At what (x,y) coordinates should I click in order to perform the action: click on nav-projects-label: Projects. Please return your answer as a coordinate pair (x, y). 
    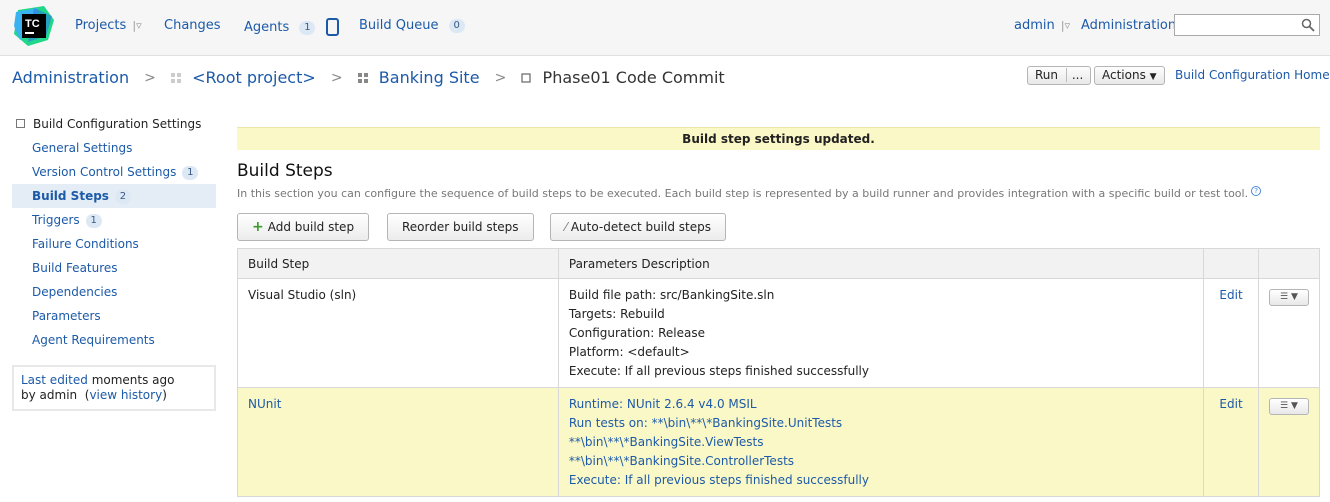
    Looking at the image, I should click on (100, 25).